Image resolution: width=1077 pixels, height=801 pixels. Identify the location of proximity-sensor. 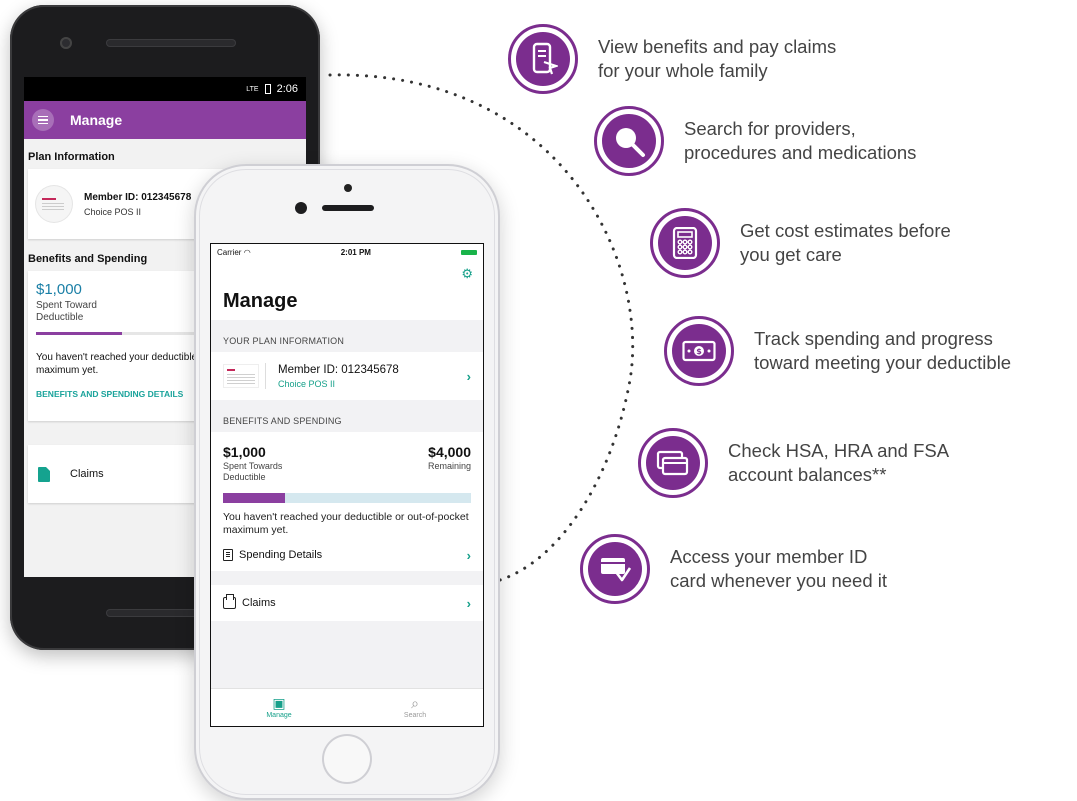
(348, 188).